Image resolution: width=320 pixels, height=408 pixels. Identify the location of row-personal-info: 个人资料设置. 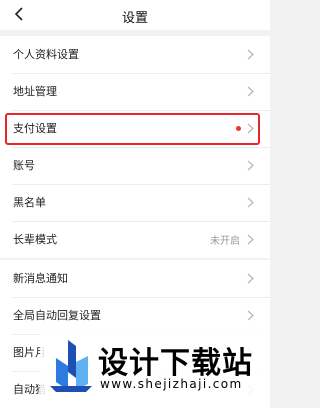
(135, 54).